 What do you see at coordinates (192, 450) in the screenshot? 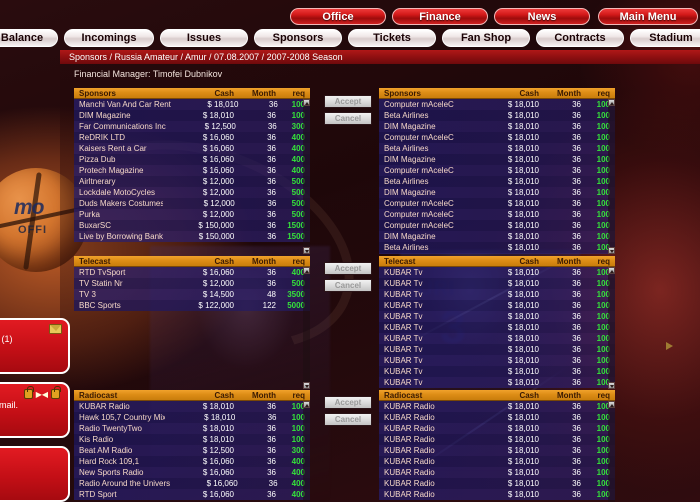
I see `table-row: Beat AM Radio $ 12,500 36 300` at bounding box center [192, 450].